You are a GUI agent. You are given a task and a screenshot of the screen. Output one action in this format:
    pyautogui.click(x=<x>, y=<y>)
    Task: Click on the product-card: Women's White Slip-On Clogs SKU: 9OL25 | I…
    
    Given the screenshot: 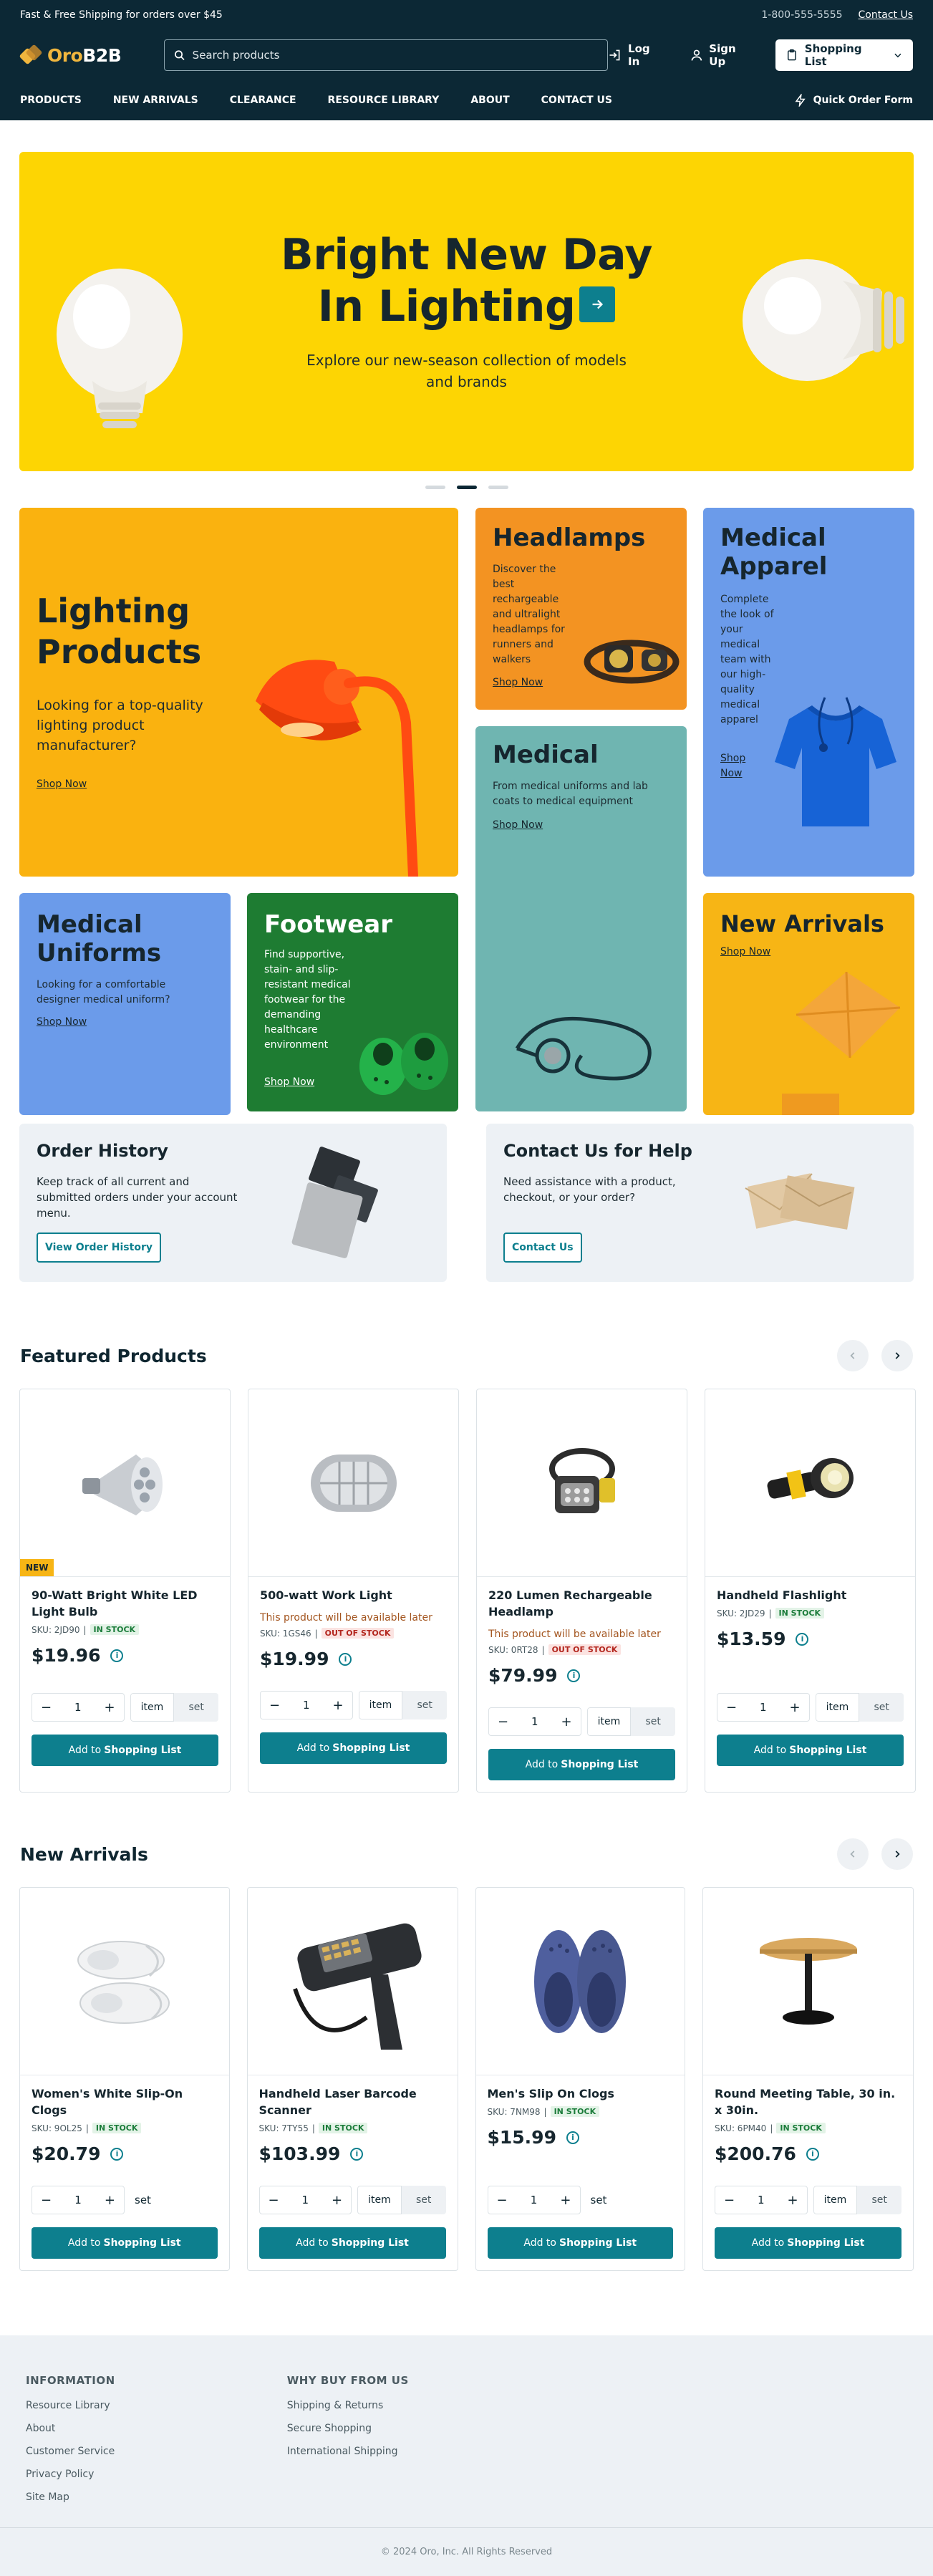 What is the action you would take?
    pyautogui.click(x=124, y=2079)
    